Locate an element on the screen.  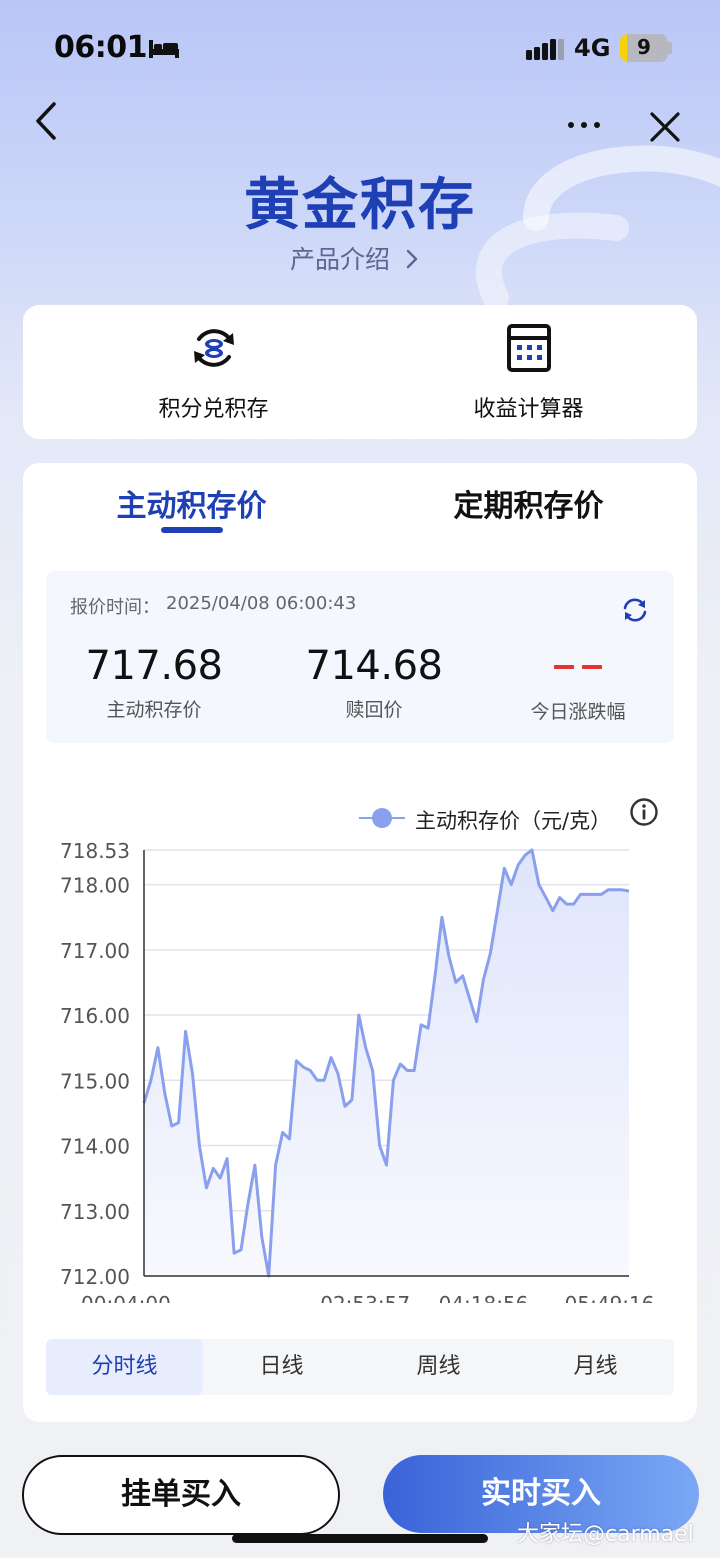
y-tick-label: 712.00 is located at coordinates (95, 1277).